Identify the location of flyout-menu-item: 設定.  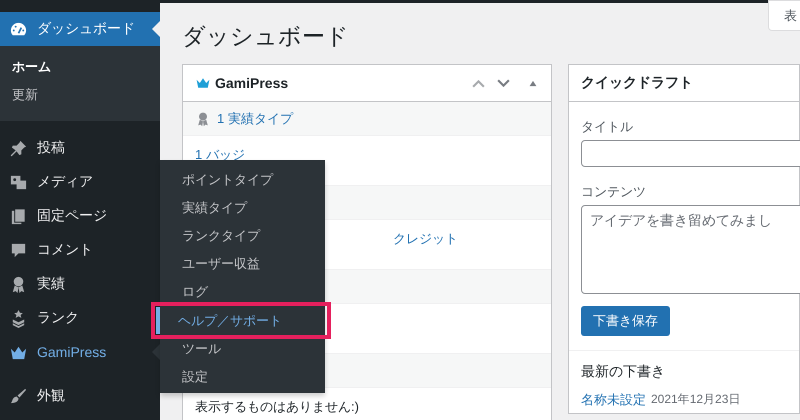
(242, 377).